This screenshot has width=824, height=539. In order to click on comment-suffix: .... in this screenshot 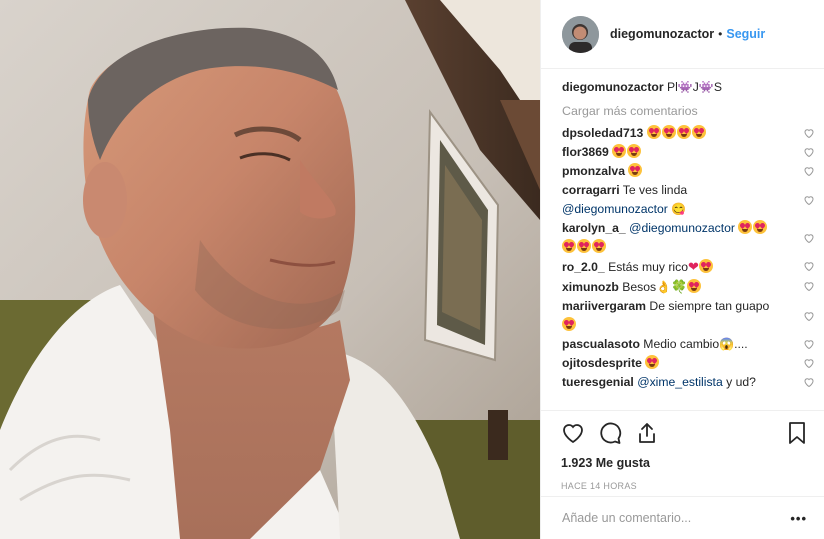, I will do `click(741, 344)`.